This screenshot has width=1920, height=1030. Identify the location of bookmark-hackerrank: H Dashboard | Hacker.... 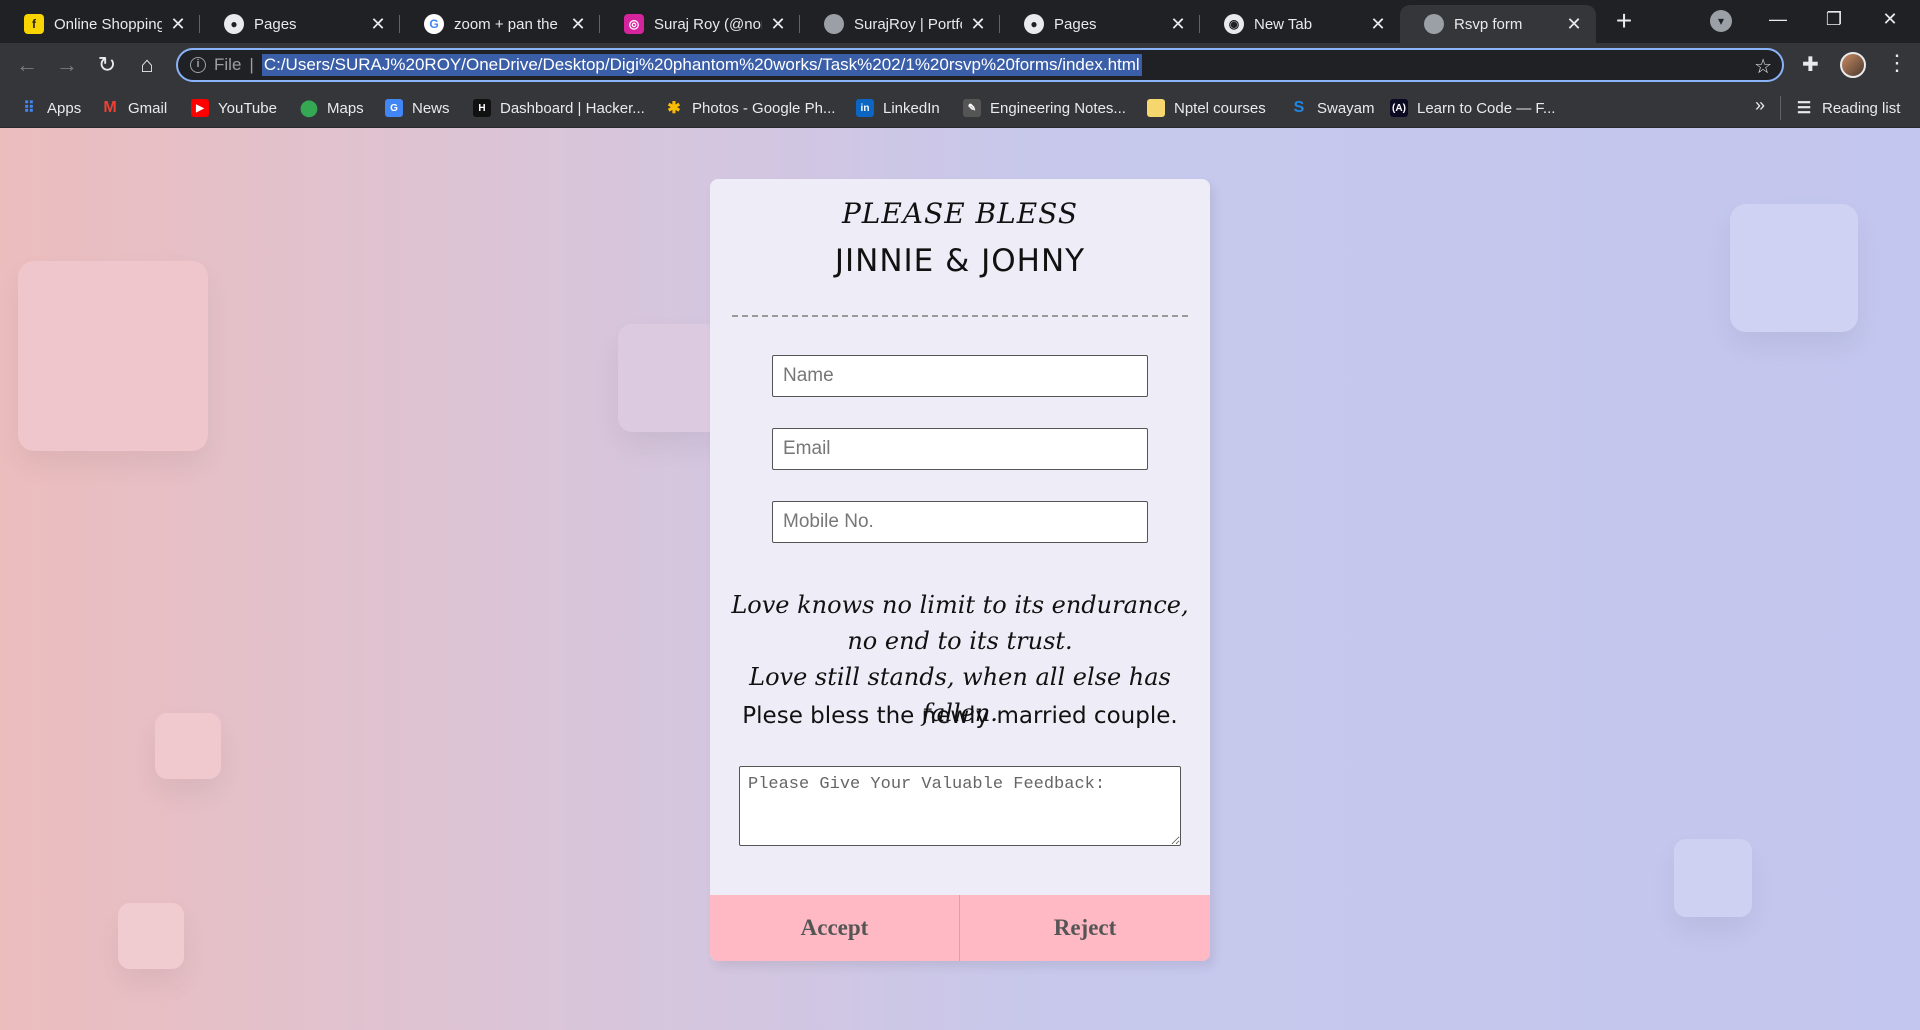
(559, 108).